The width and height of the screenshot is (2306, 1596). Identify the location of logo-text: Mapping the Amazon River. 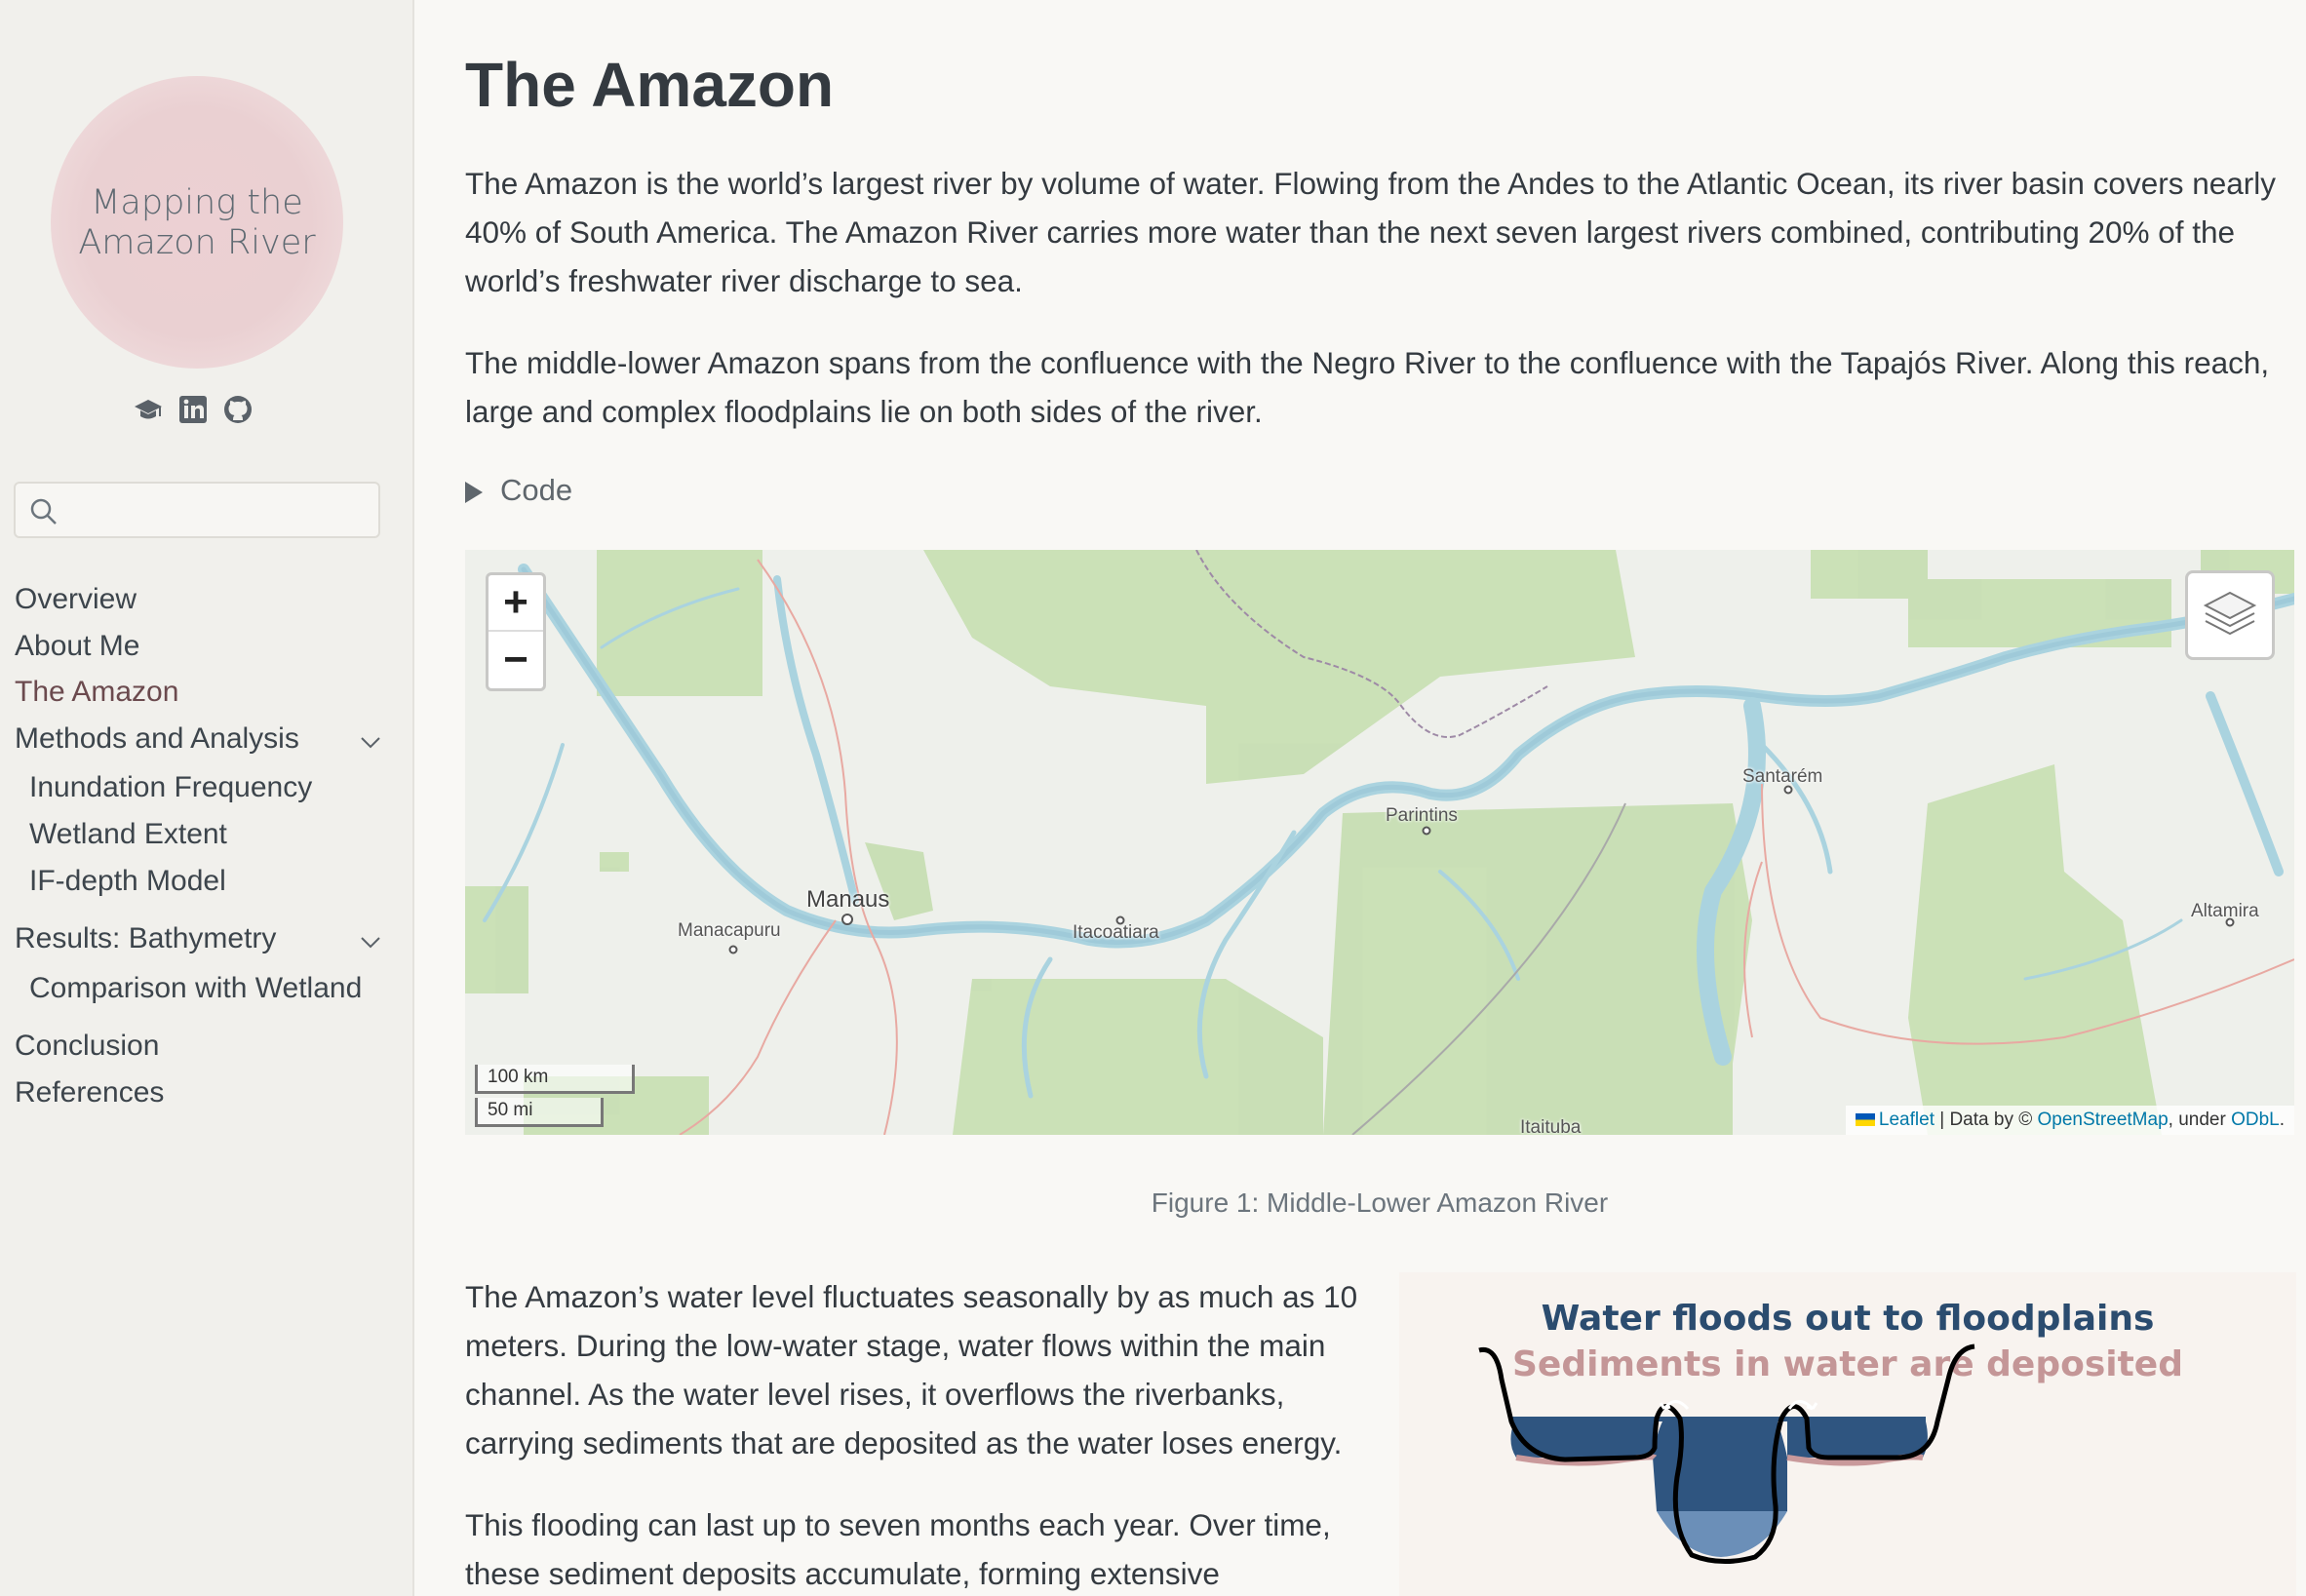
(197, 223).